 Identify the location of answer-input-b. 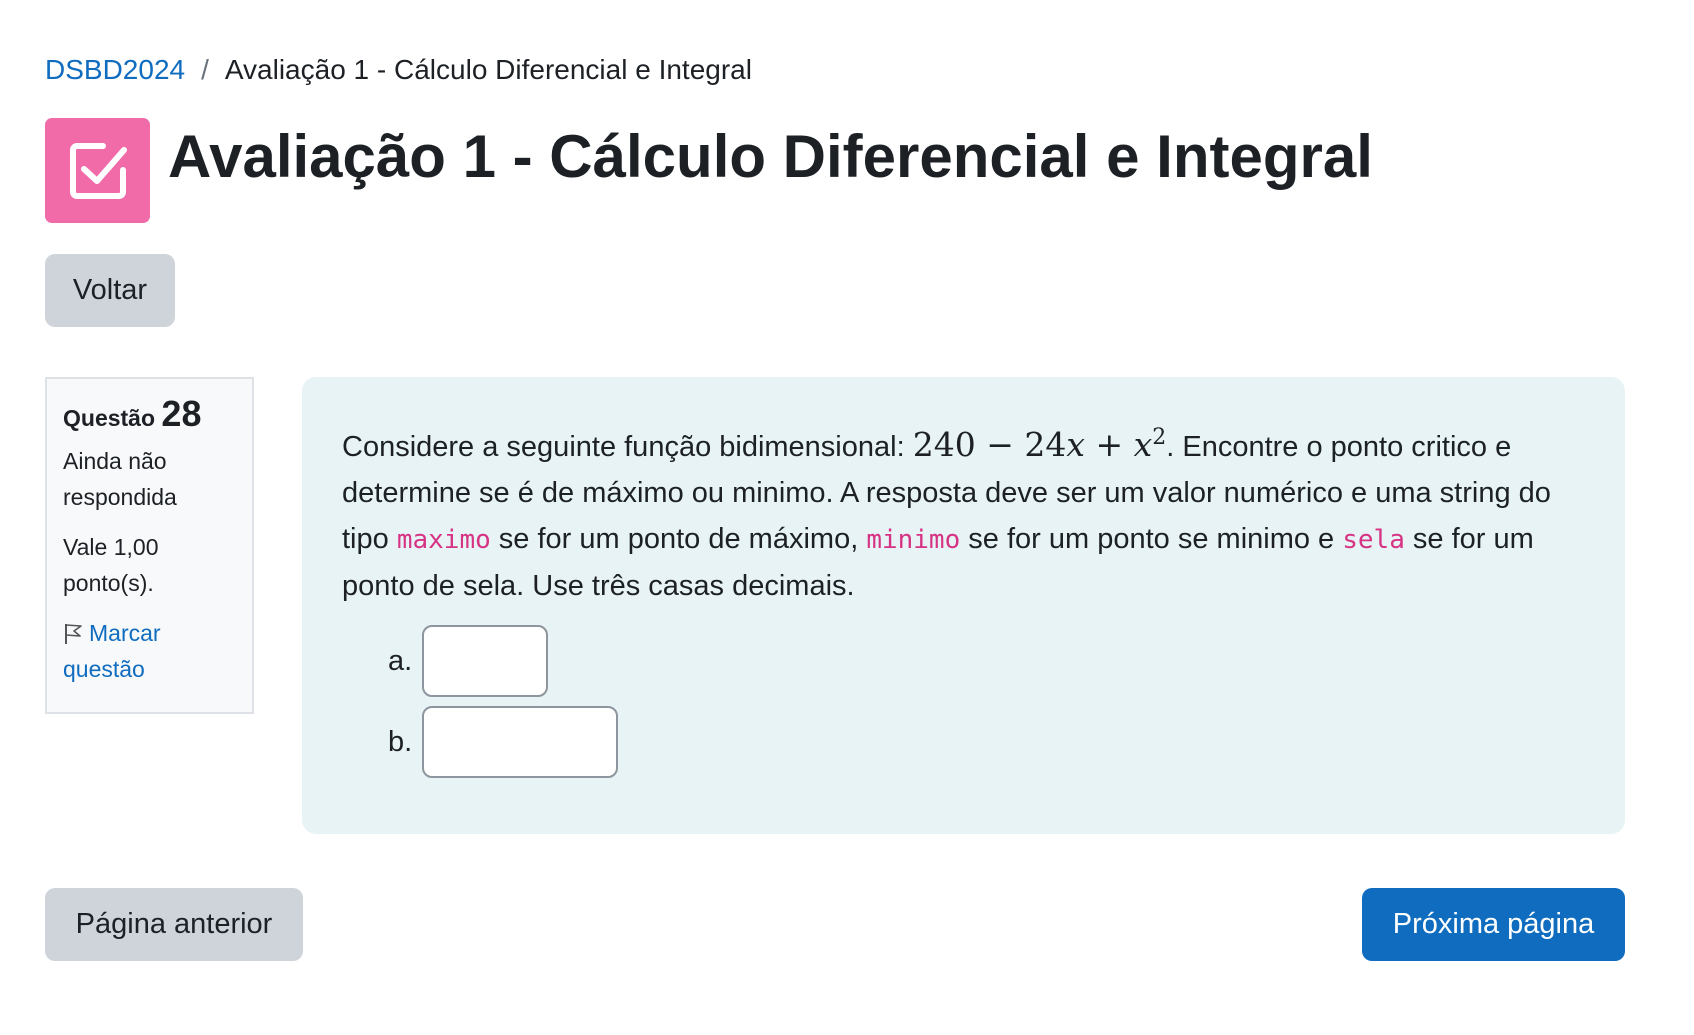
(520, 742).